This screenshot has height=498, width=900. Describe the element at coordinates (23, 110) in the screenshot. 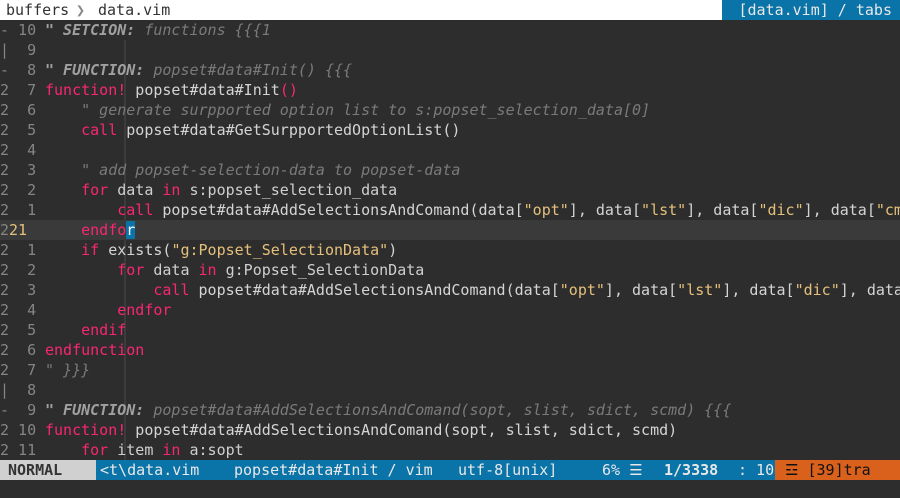

I see `relative-number: 6` at that location.